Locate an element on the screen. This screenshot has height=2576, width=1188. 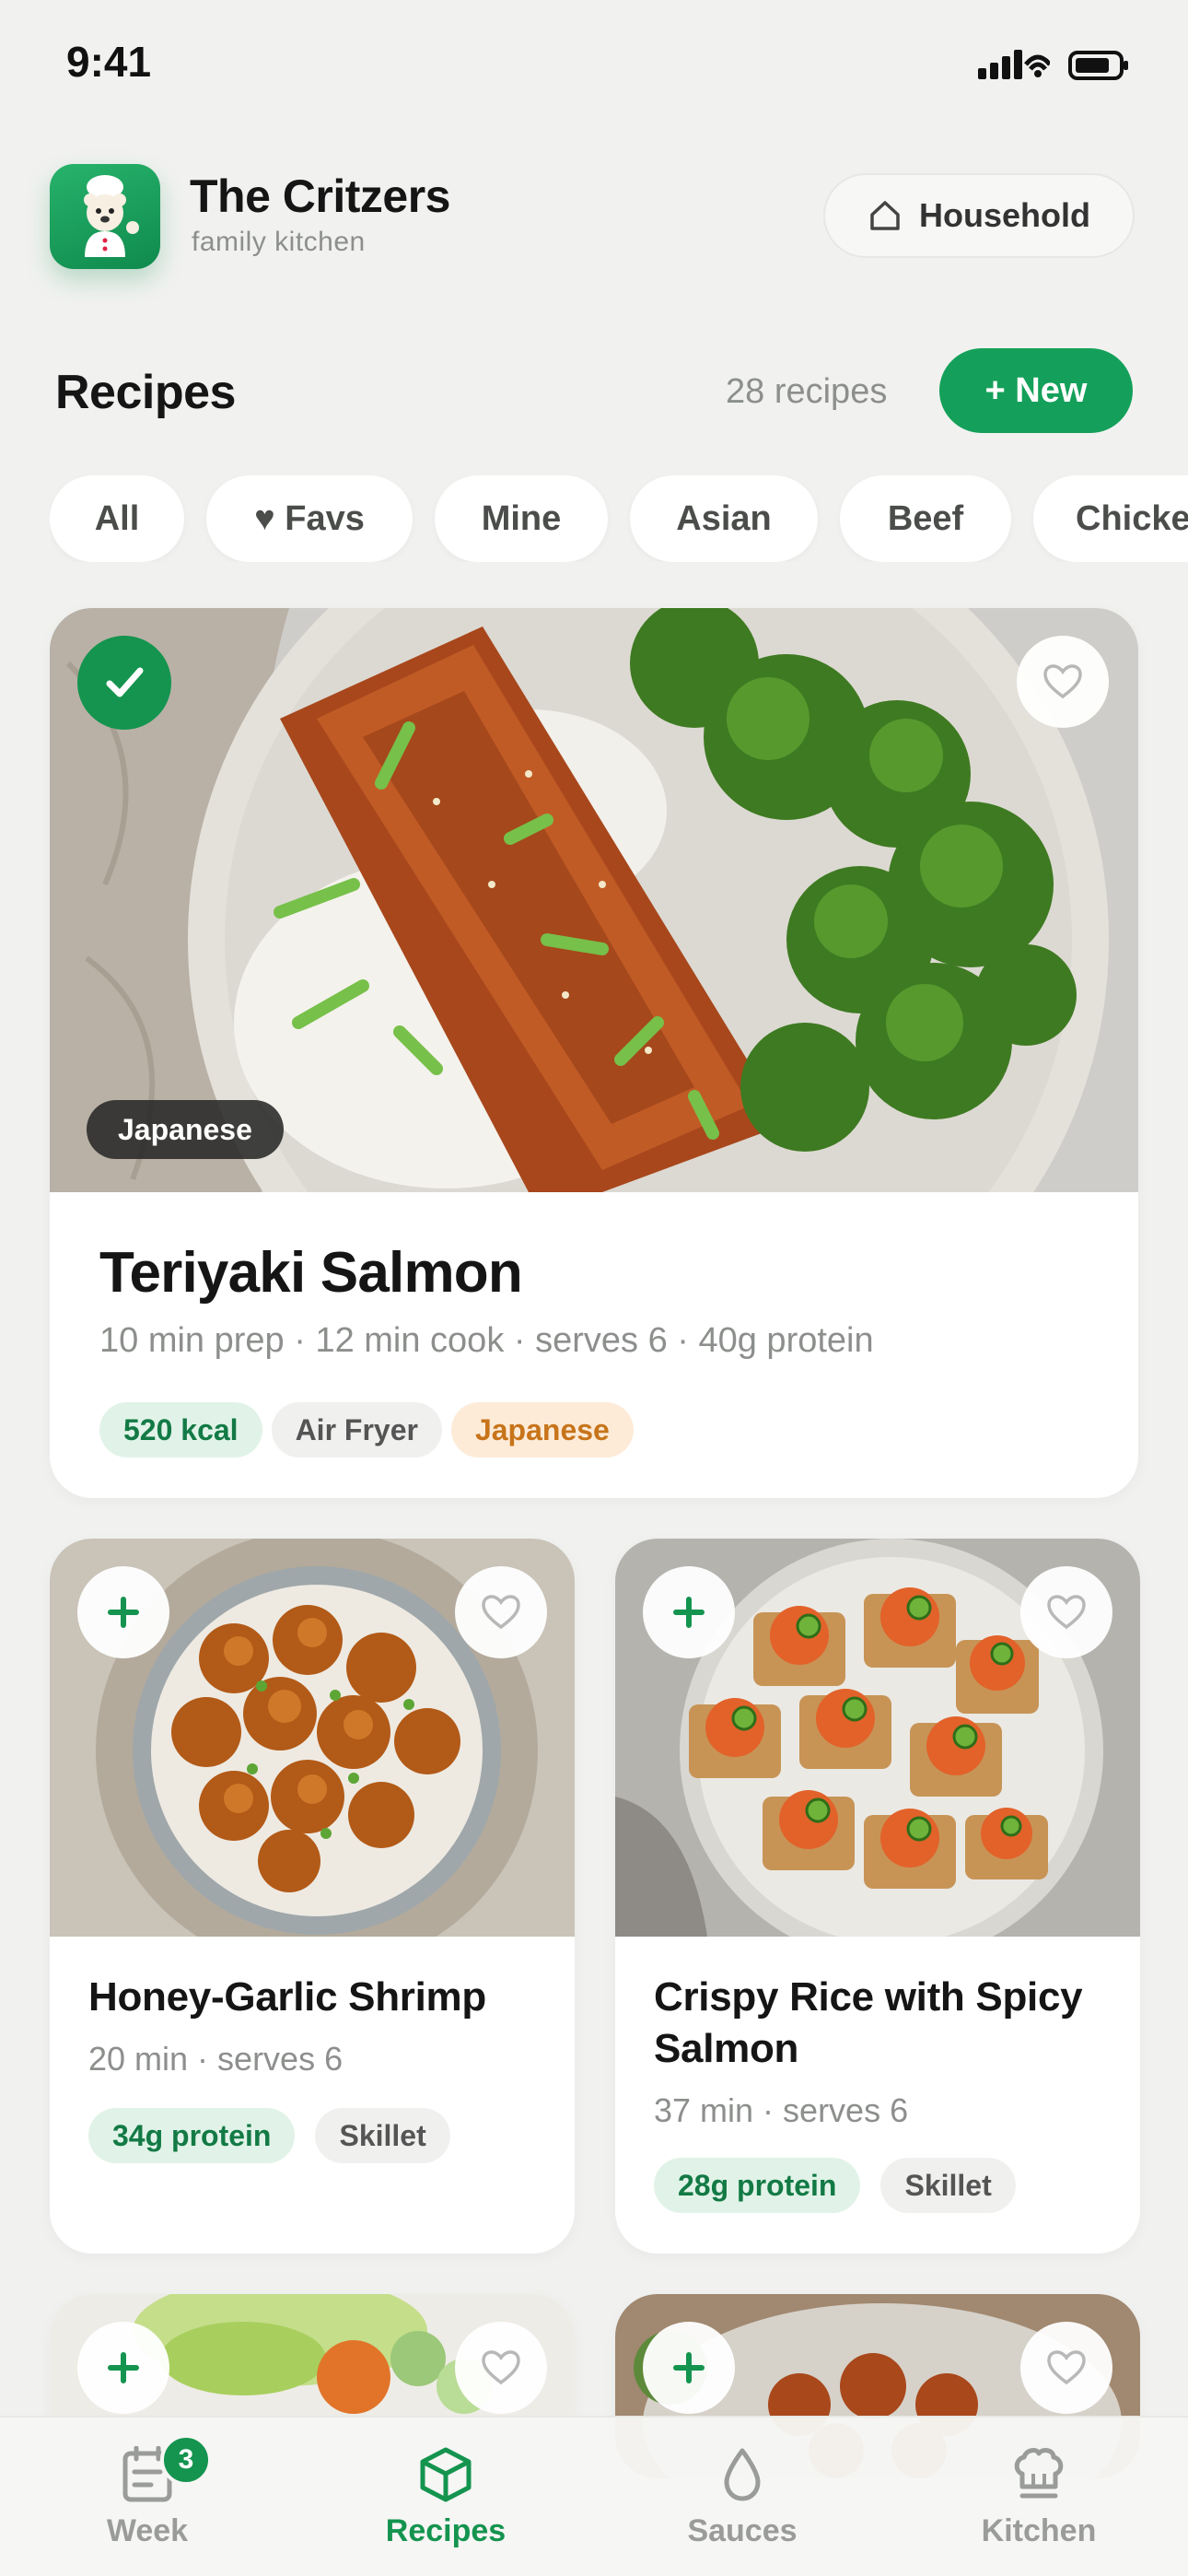
app-subtitle: family kitchen is located at coordinates (279, 242).